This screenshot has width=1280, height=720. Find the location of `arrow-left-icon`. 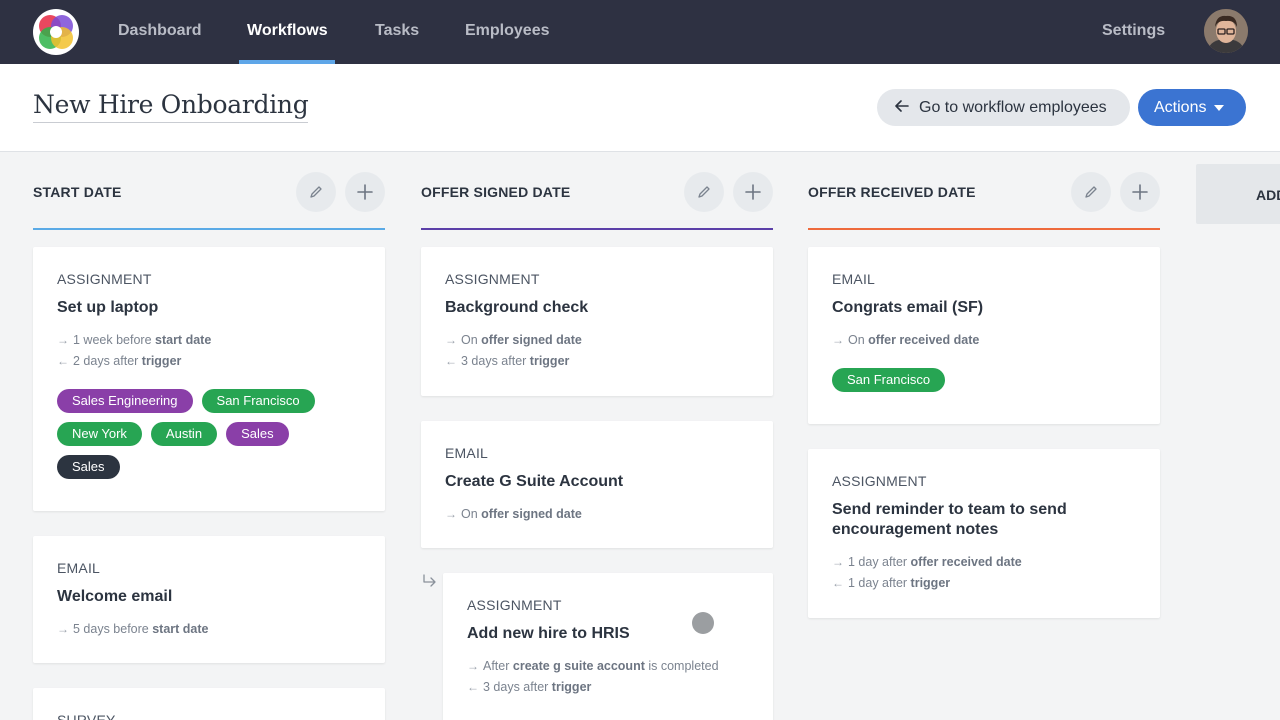

arrow-left-icon is located at coordinates (902, 108).